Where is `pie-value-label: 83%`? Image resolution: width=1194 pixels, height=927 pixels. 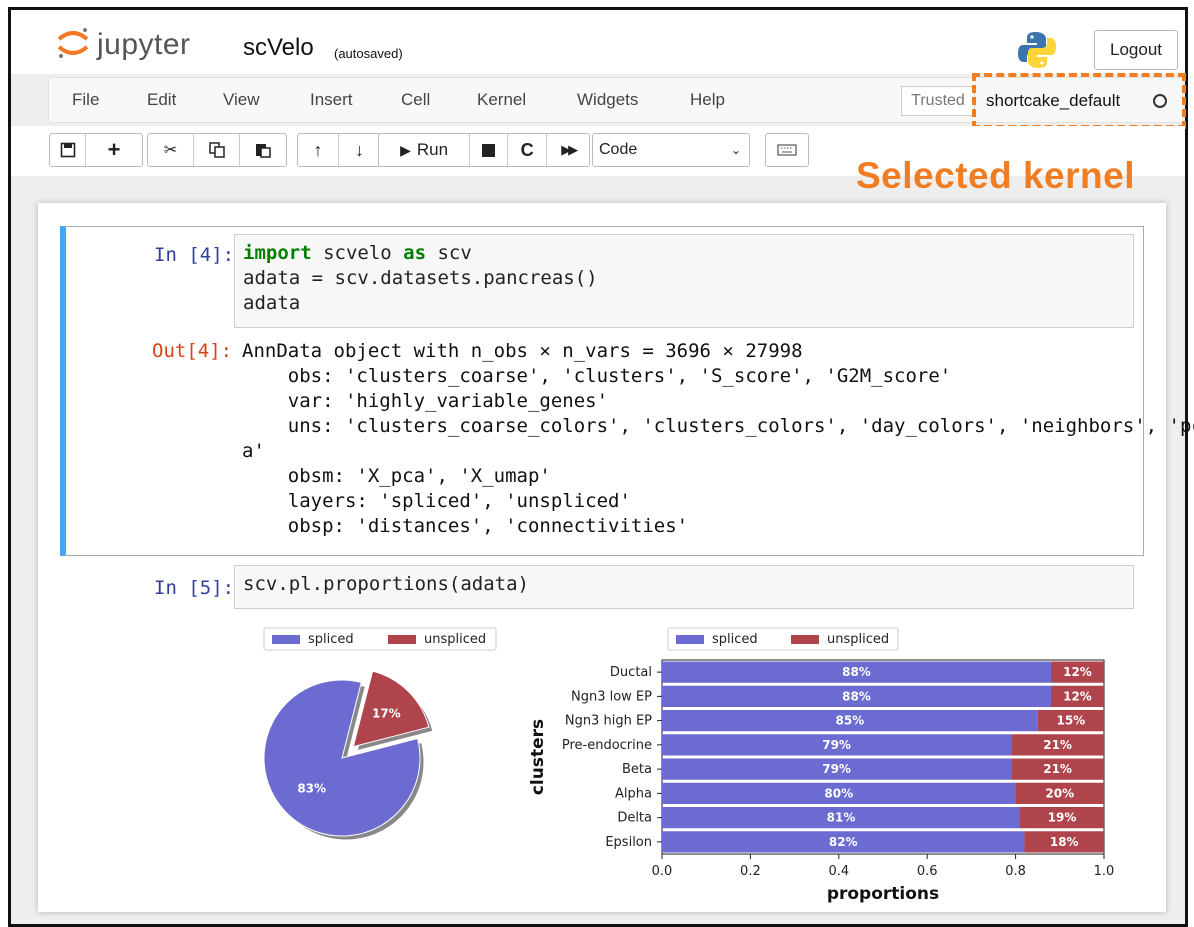
pie-value-label: 83% is located at coordinates (311, 788).